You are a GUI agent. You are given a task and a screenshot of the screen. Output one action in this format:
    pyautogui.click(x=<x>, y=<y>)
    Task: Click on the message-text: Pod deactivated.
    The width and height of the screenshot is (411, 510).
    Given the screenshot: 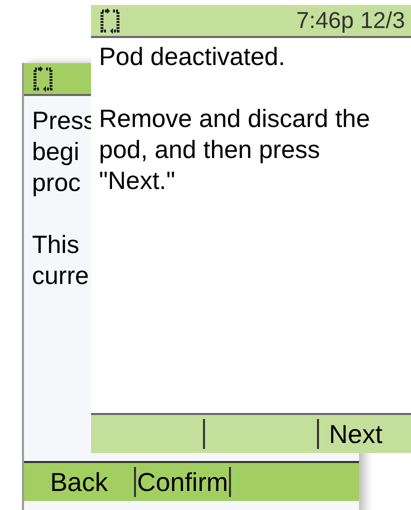 What is the action you would take?
    pyautogui.click(x=192, y=57)
    